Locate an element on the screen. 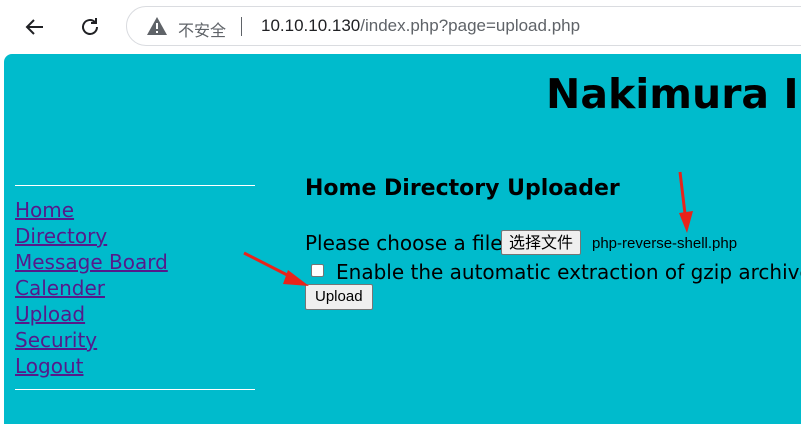 The height and width of the screenshot is (424, 801). sidebar-item-security: Security is located at coordinates (56, 340).